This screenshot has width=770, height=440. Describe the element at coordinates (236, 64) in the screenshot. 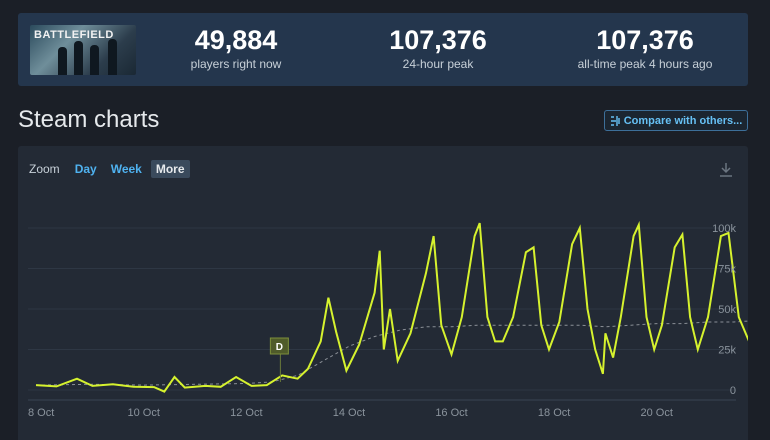

I see `stat-label: players right now` at that location.